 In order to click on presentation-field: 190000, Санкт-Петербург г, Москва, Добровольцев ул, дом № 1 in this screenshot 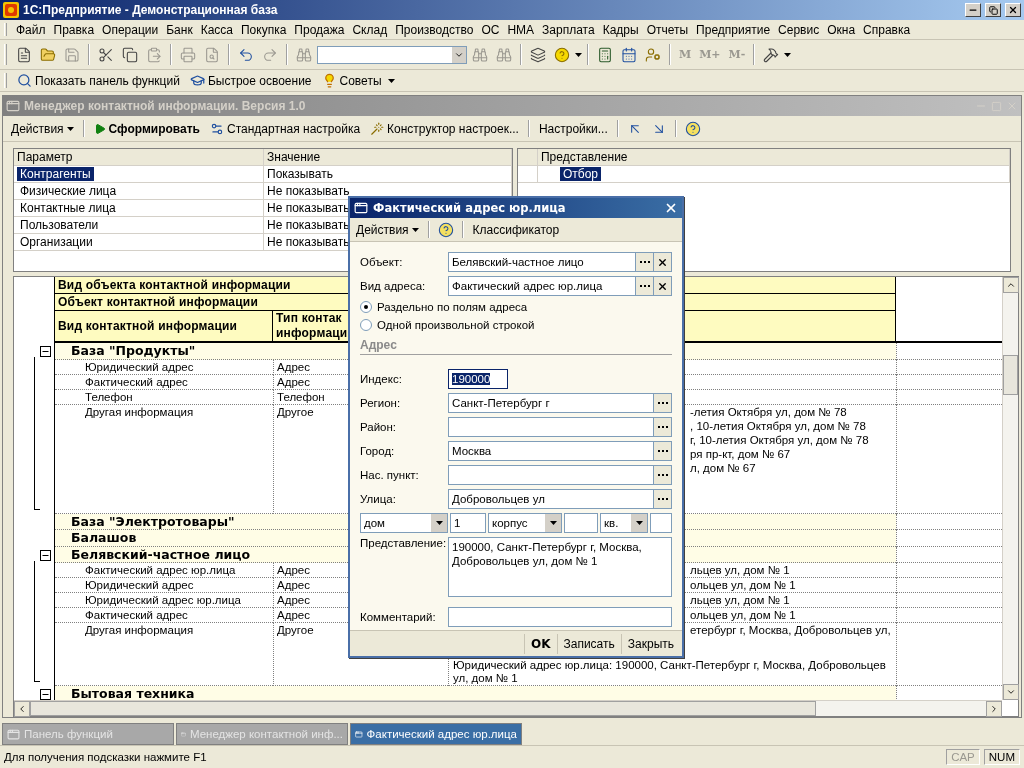, I will do `click(560, 567)`.